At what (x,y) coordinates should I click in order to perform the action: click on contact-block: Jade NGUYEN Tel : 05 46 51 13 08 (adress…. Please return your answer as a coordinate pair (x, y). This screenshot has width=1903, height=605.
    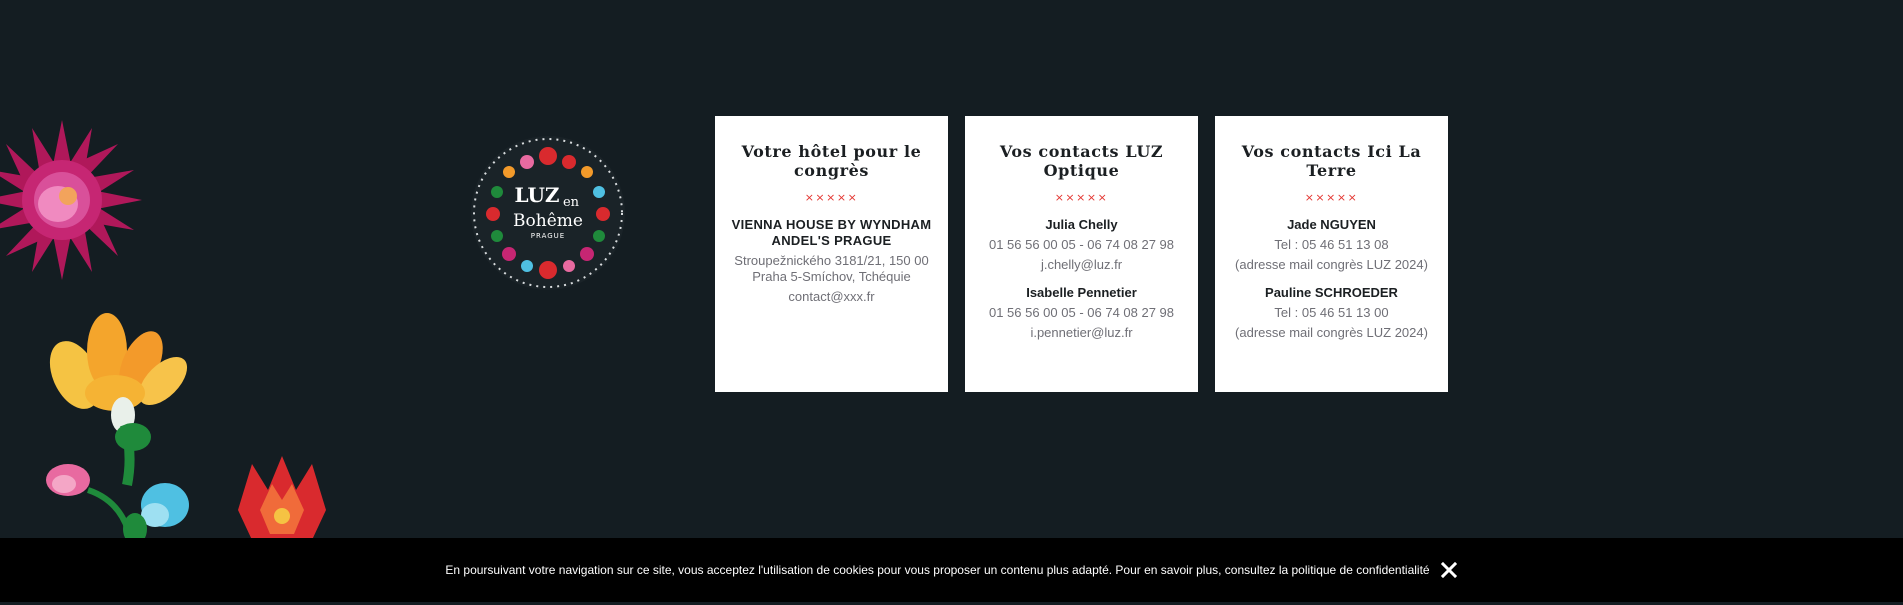
    Looking at the image, I should click on (1331, 245).